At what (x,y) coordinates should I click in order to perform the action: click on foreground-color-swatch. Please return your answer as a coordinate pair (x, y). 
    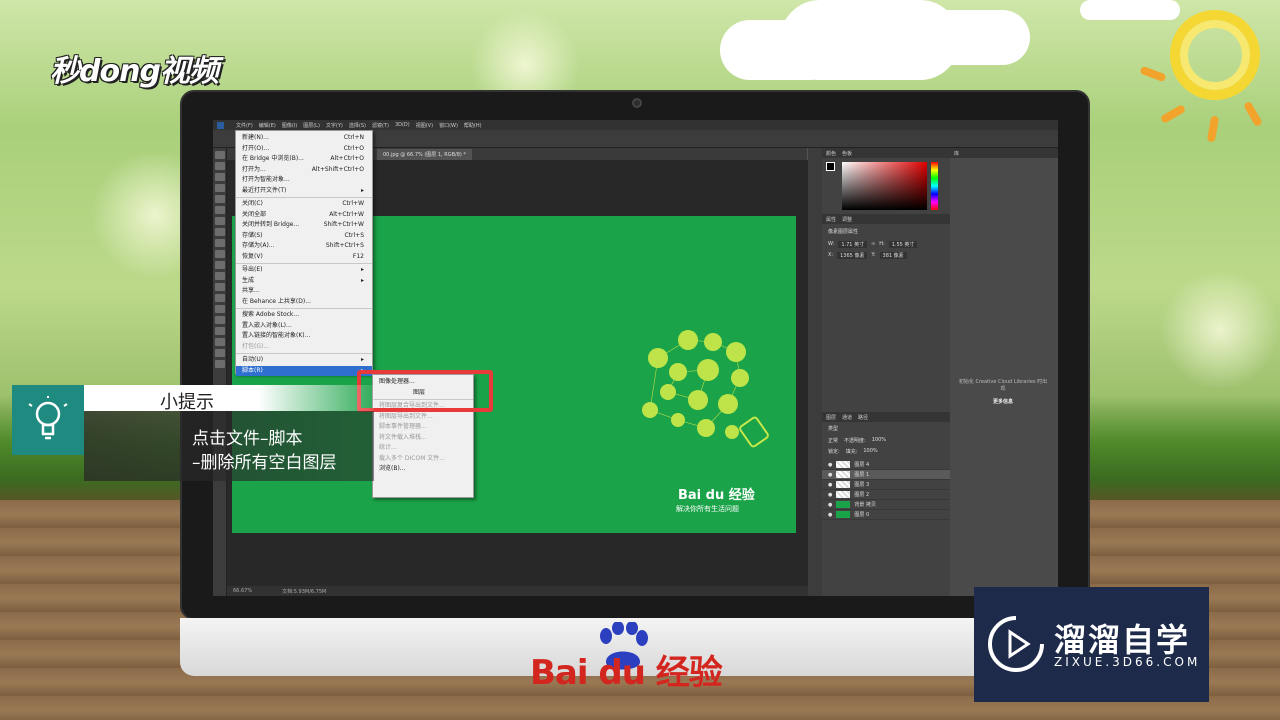
    Looking at the image, I should click on (830, 166).